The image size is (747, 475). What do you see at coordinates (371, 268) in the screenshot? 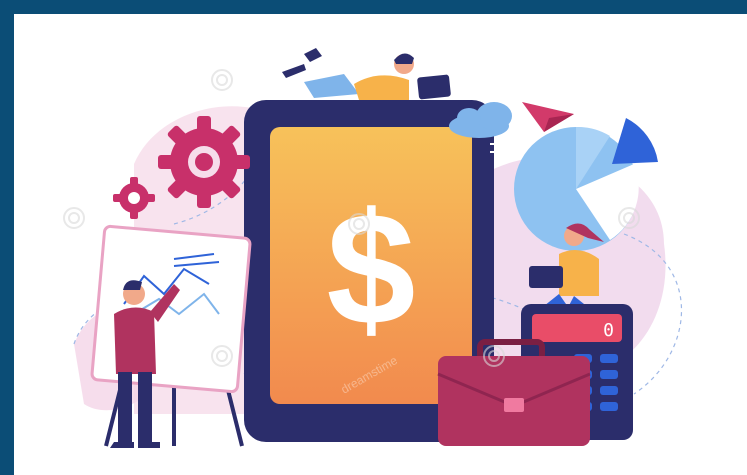
I see `dollar-sign: $` at bounding box center [371, 268].